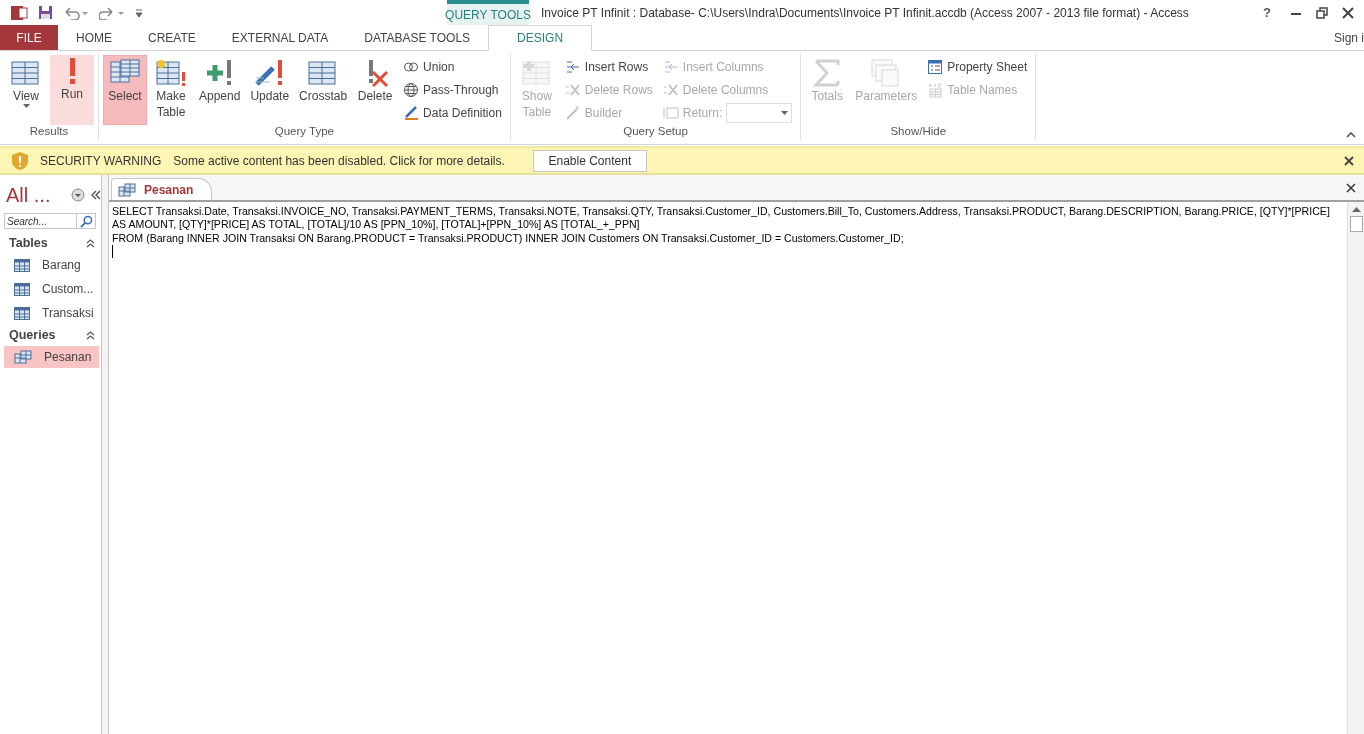 This screenshot has width=1364, height=734. I want to click on ribbon-button: Pass-Through, so click(452, 90).